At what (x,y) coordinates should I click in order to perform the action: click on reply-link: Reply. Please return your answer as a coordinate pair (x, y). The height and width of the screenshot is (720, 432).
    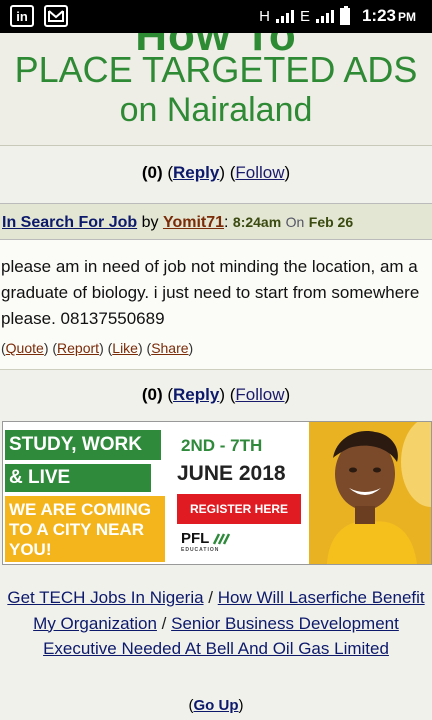
    Looking at the image, I should click on (196, 172).